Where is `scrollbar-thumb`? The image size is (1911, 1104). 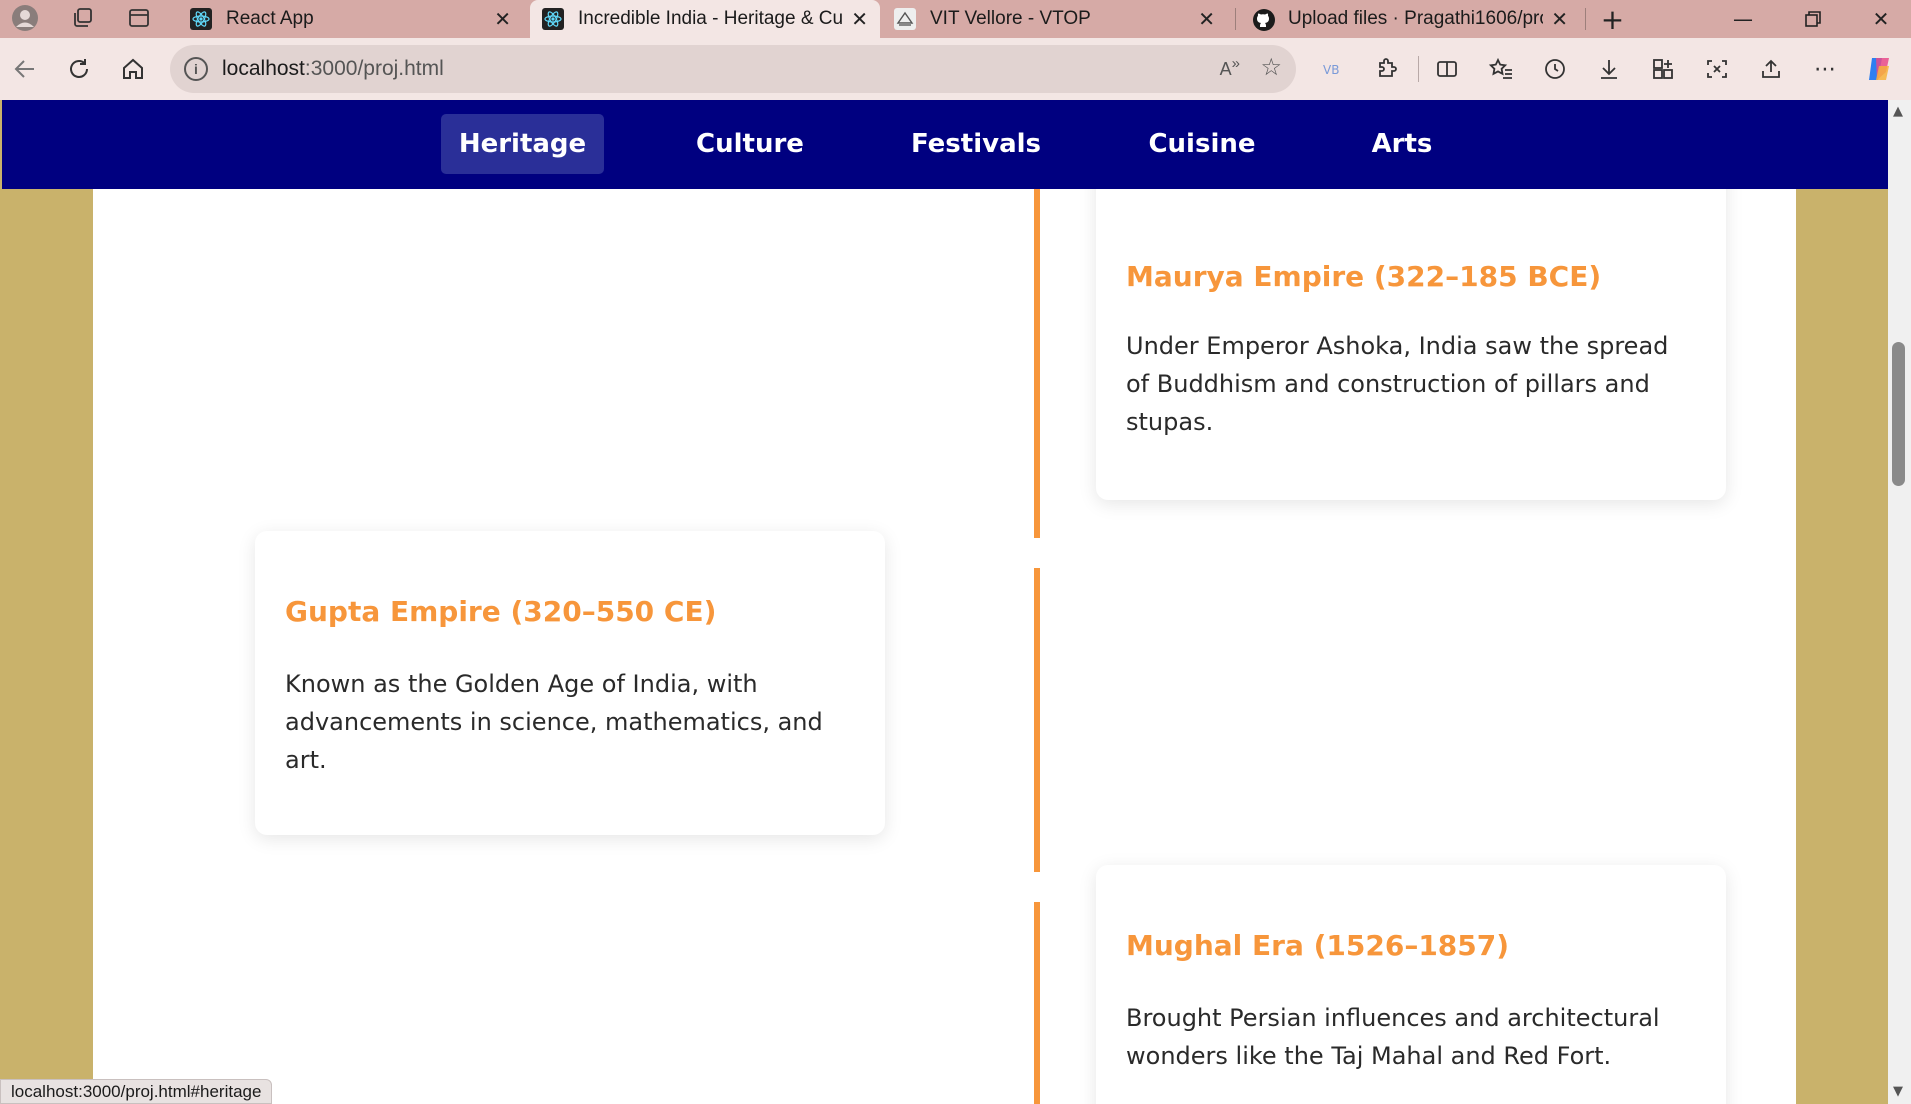
scrollbar-thumb is located at coordinates (1898, 414).